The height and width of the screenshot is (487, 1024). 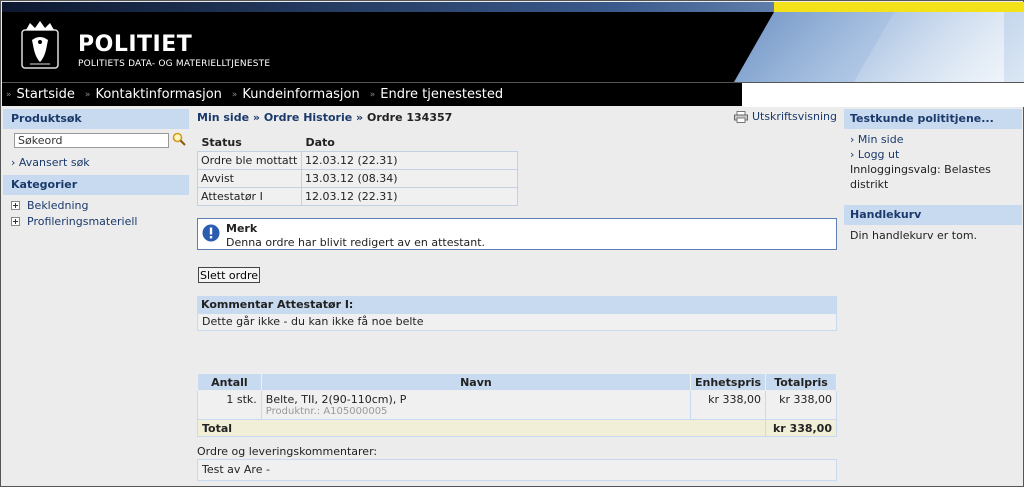 I want to click on breadcrumb-current: Ordre 134357, so click(x=410, y=117).